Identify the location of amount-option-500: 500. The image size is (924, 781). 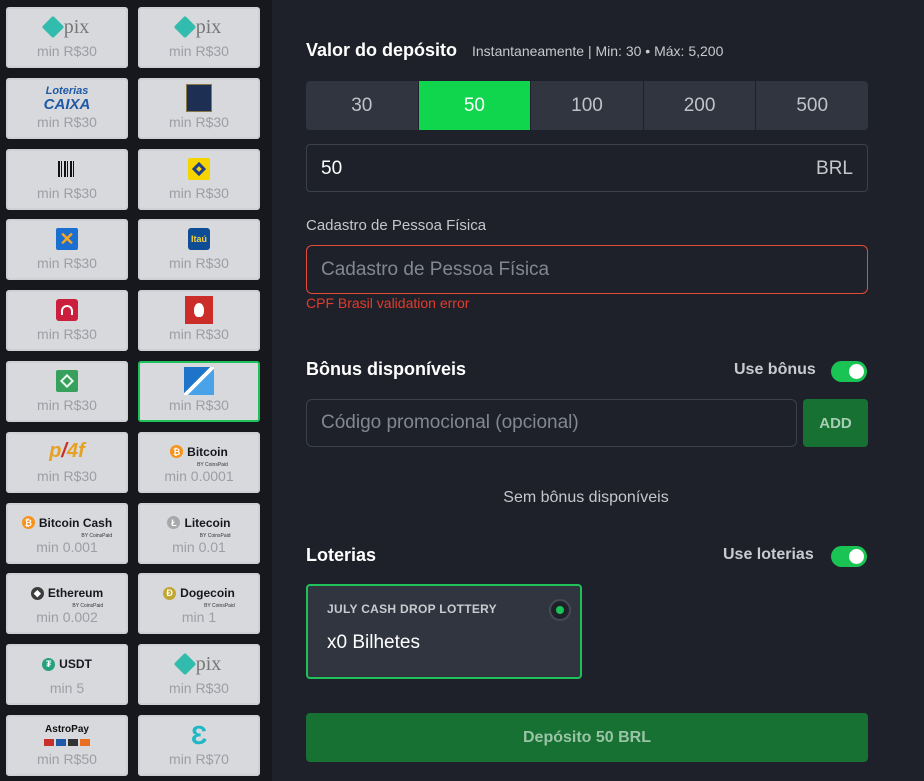
(812, 105).